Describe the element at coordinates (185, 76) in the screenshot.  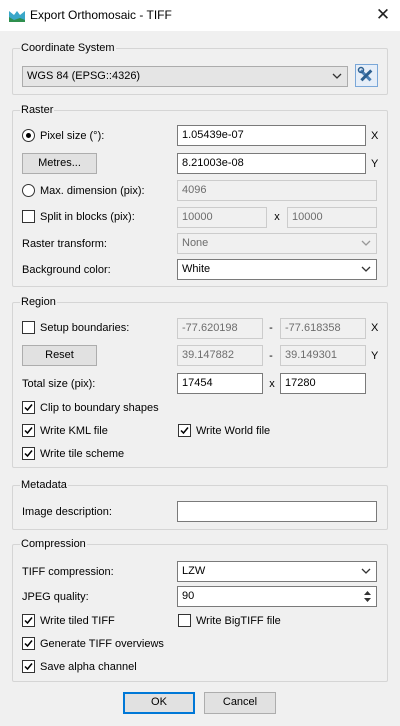
I see `coordinate-system-select: WGS 84 (EPSG::4326)` at that location.